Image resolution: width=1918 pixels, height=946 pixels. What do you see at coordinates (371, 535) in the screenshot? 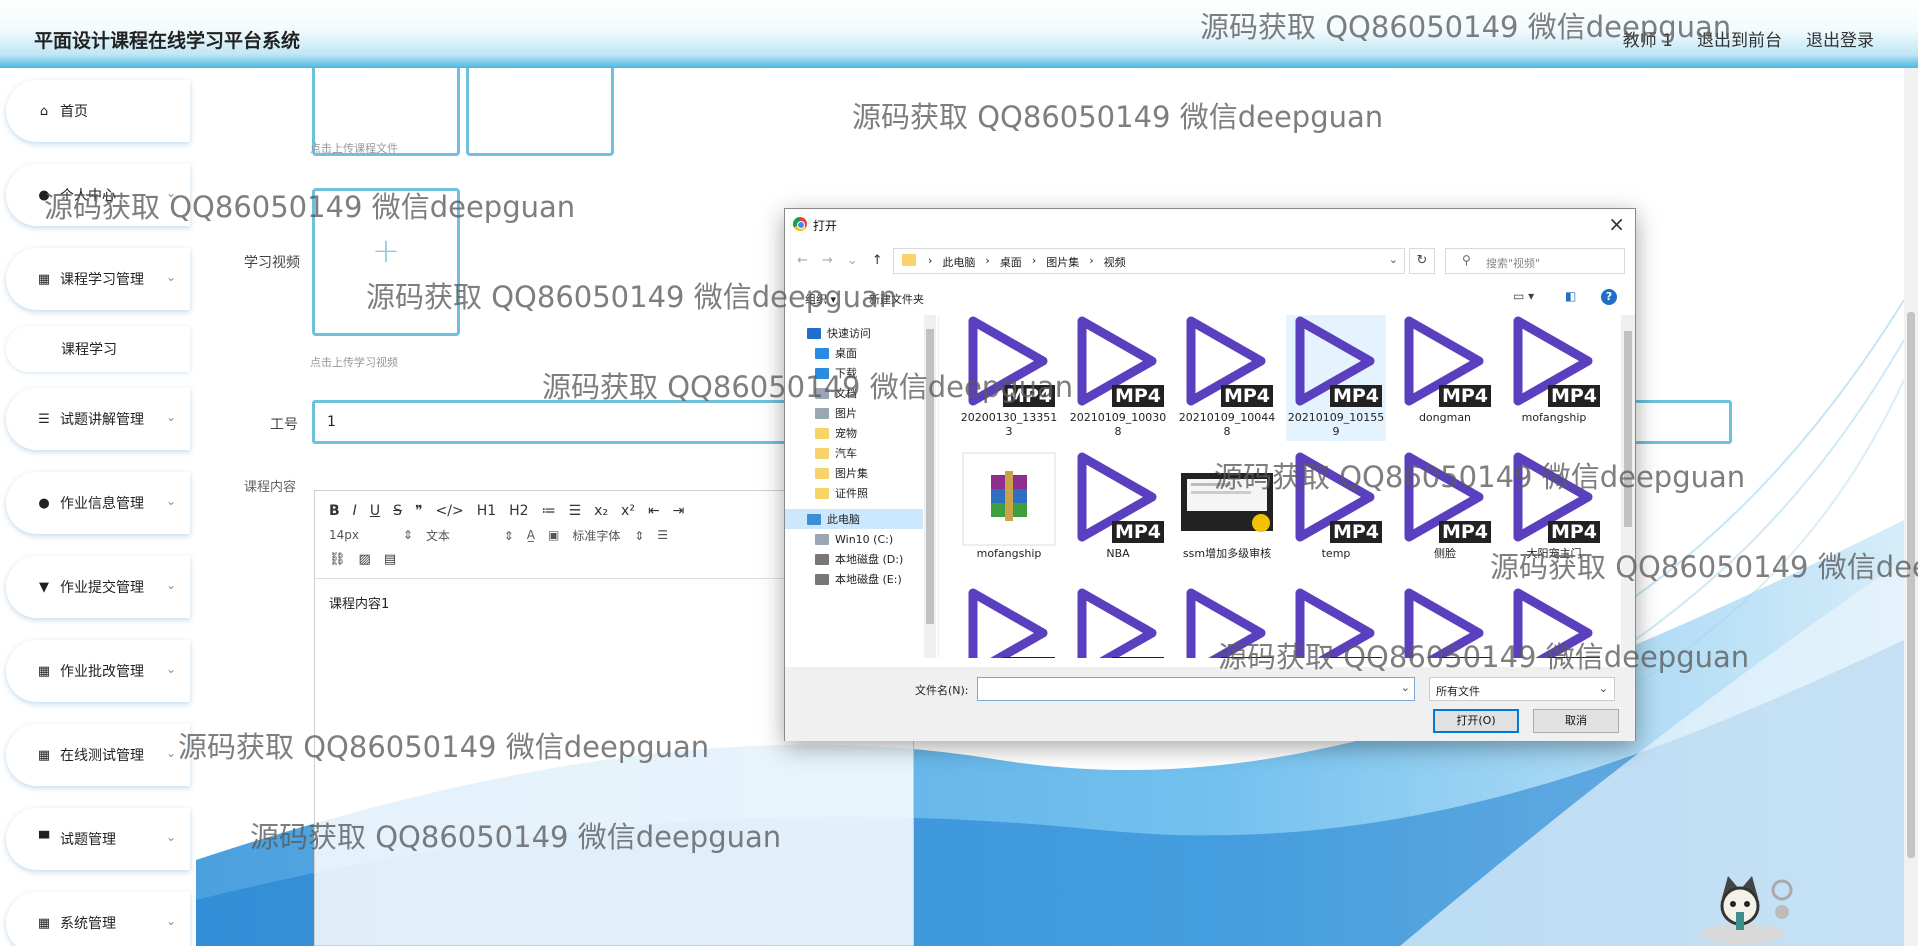
I see `font-size-select: 14px ⇕` at bounding box center [371, 535].